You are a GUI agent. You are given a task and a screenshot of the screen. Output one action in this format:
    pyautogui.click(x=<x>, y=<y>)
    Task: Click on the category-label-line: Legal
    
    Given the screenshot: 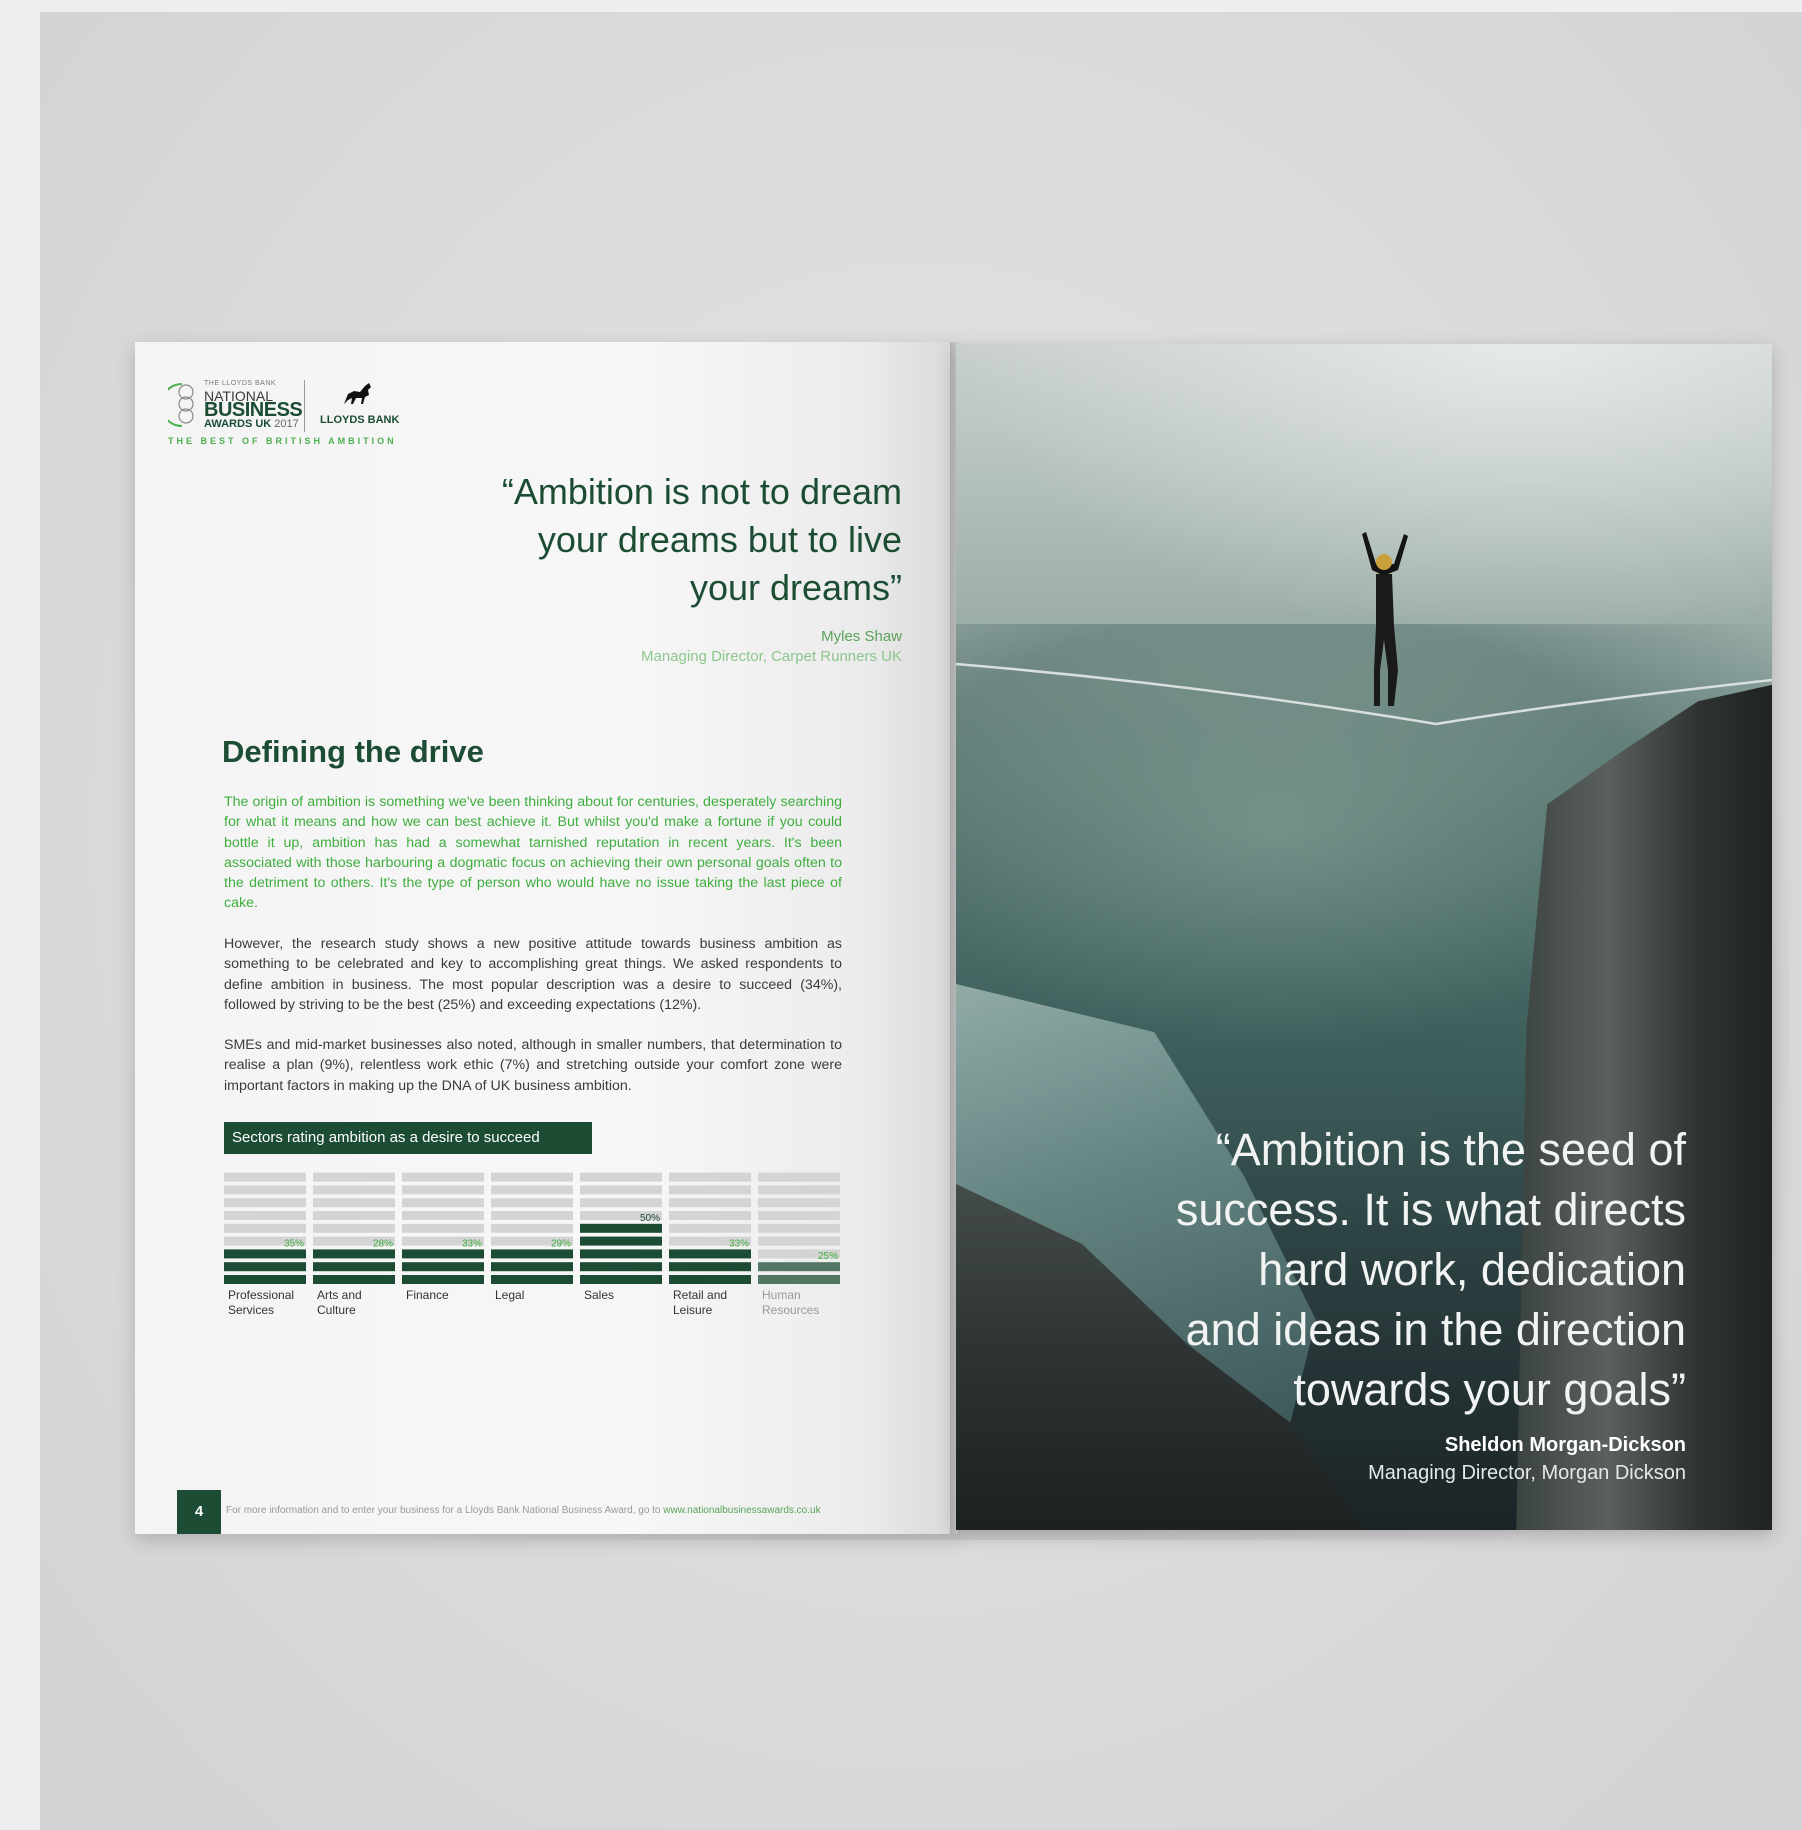 What is the action you would take?
    pyautogui.click(x=510, y=1295)
    